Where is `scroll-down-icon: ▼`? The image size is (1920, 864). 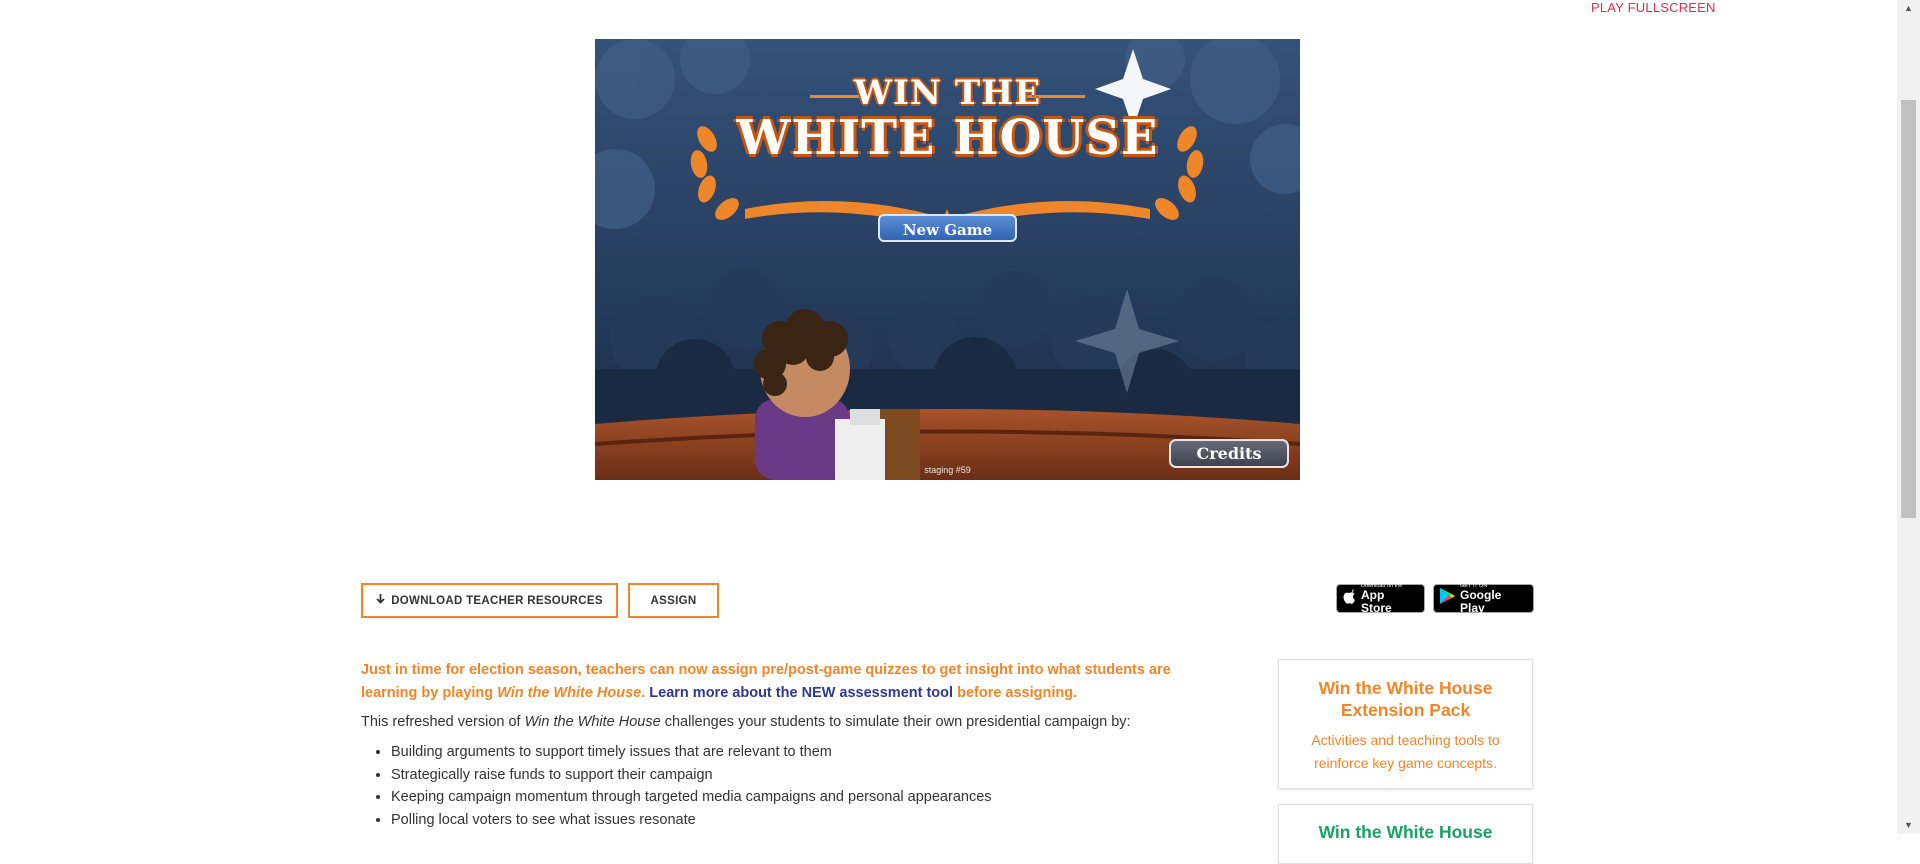
scroll-down-icon: ▼ is located at coordinates (1908, 825).